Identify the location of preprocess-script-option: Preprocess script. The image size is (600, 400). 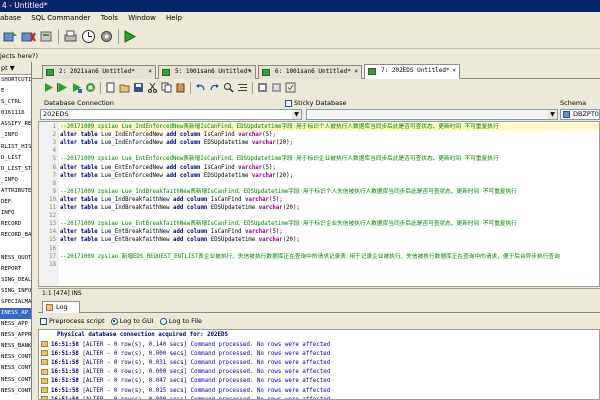
(72, 321).